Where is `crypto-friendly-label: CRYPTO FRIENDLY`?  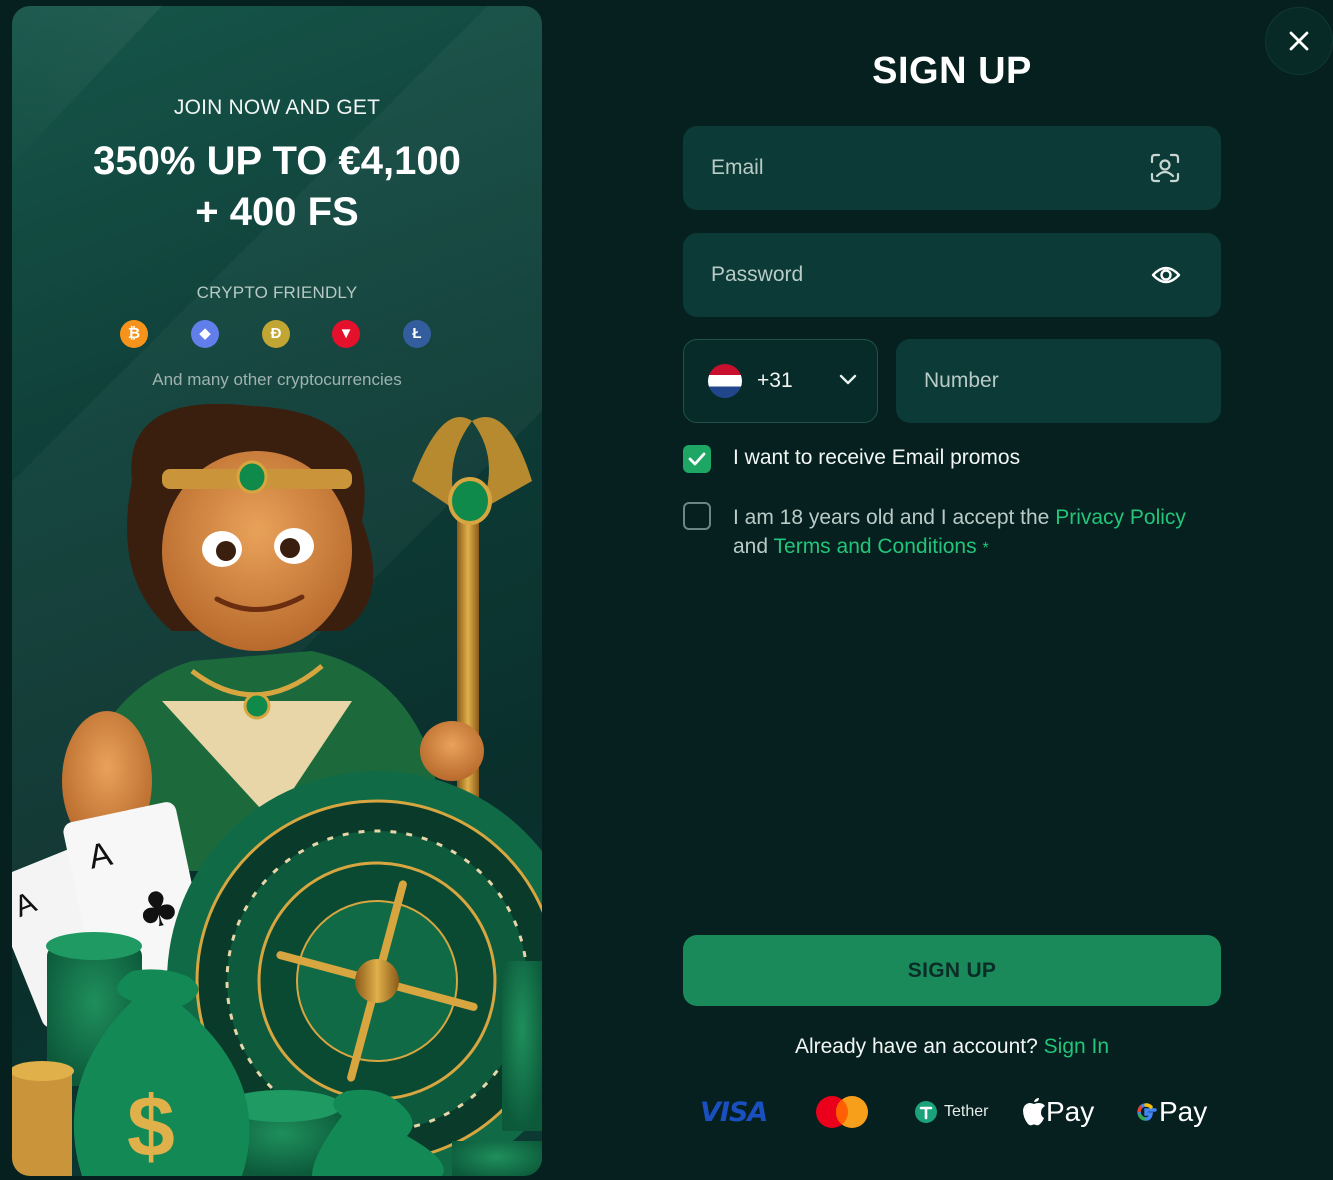
crypto-friendly-label: CRYPTO FRIENDLY is located at coordinates (277, 292).